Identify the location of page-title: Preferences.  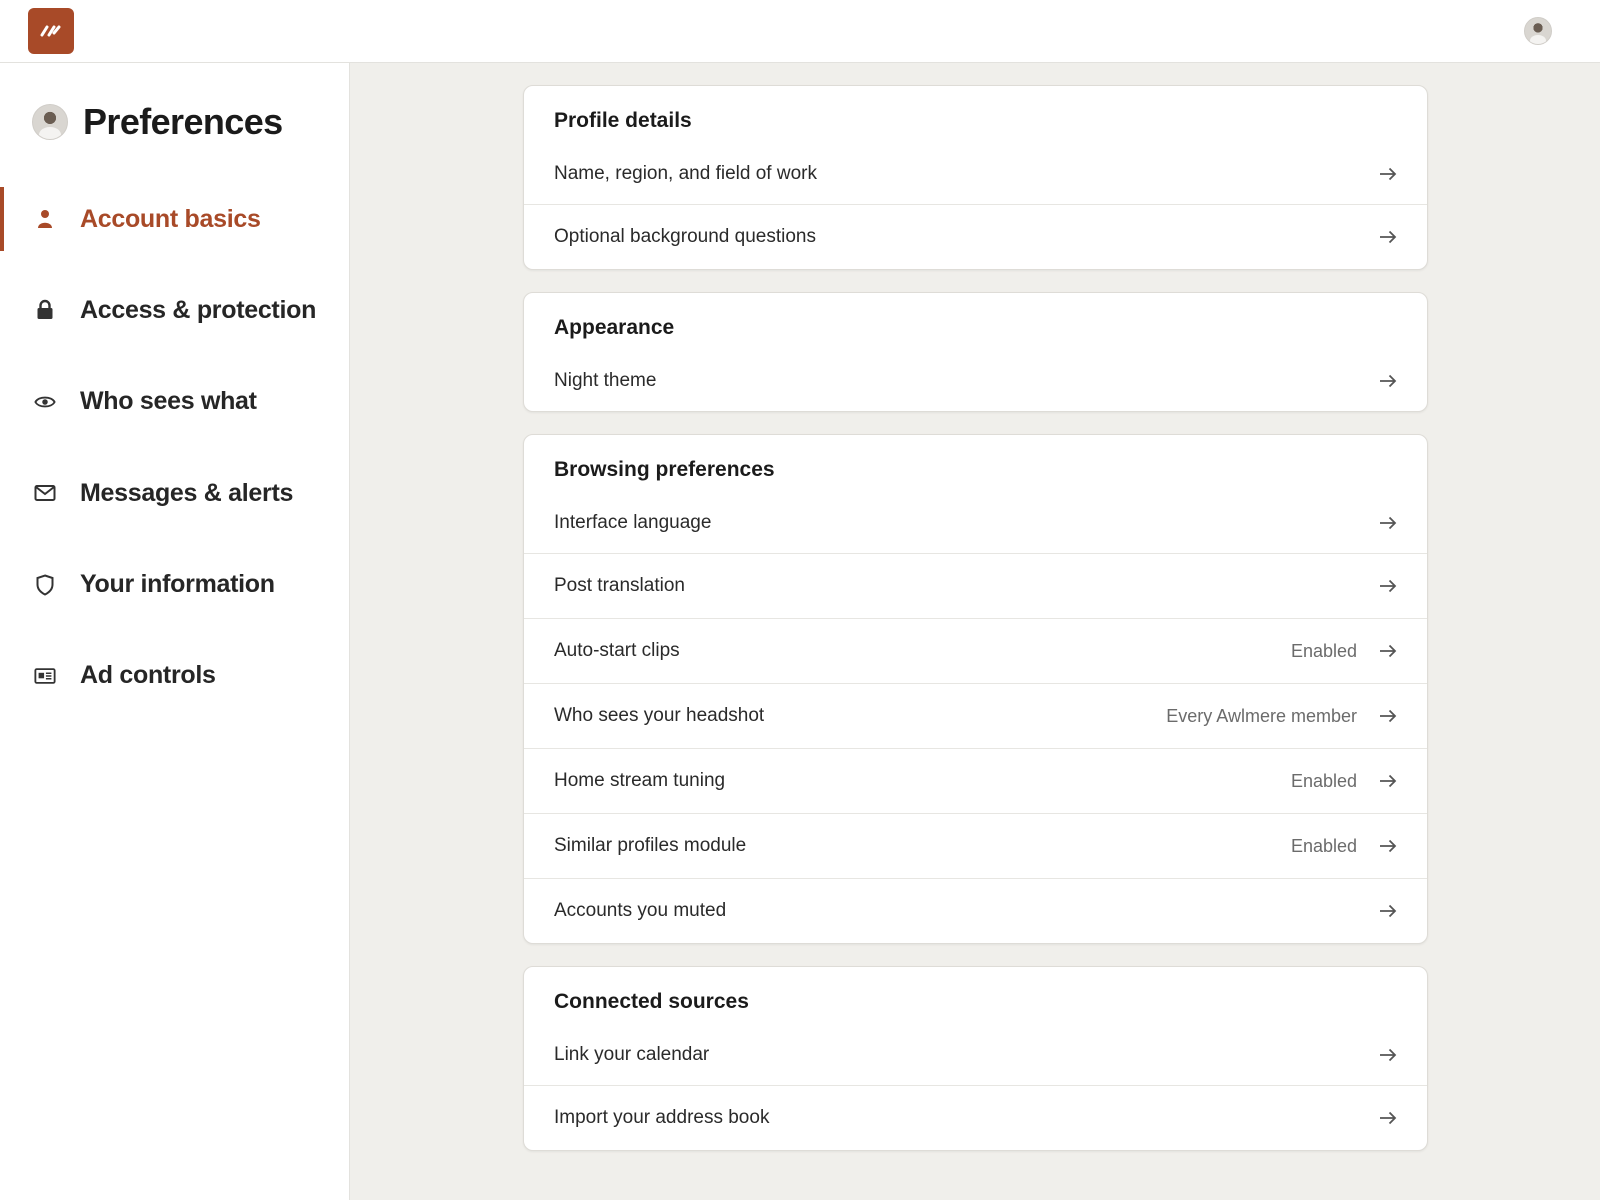
(183, 121).